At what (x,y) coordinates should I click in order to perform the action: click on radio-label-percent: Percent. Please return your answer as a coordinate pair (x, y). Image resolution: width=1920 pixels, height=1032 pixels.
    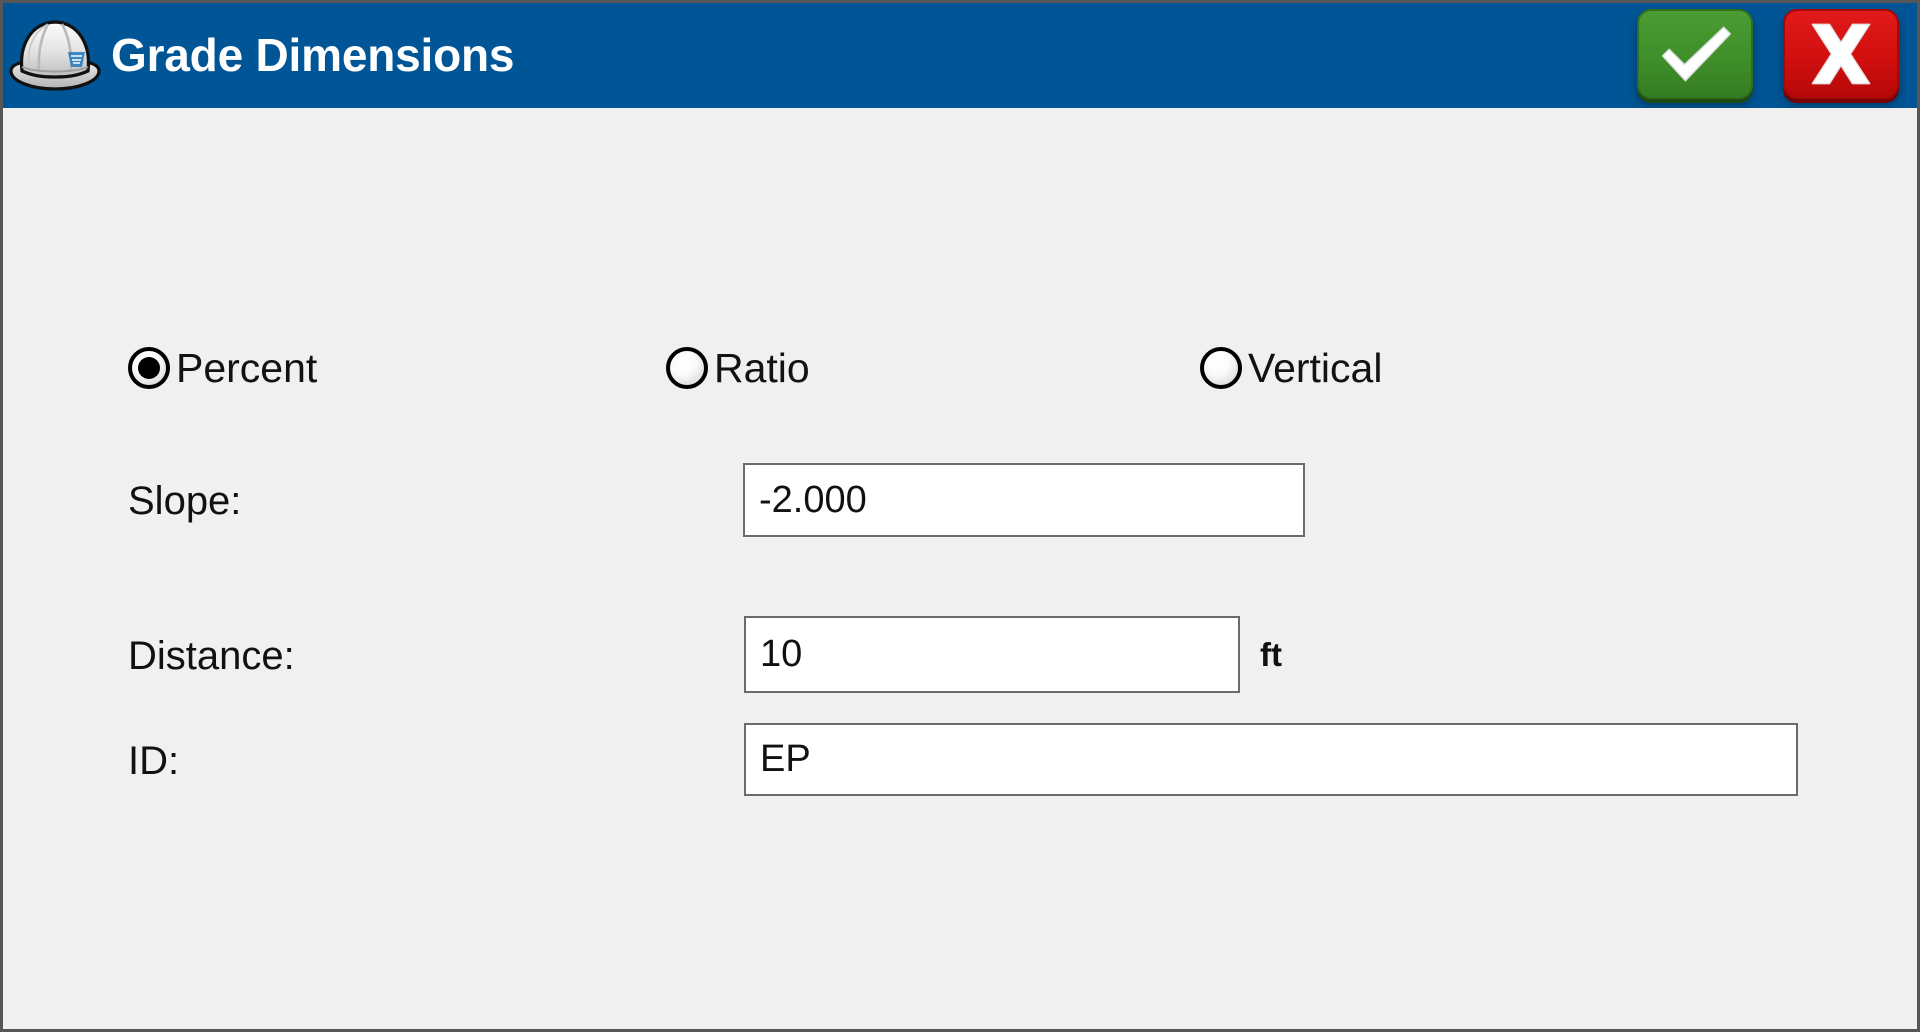
    Looking at the image, I should click on (247, 367).